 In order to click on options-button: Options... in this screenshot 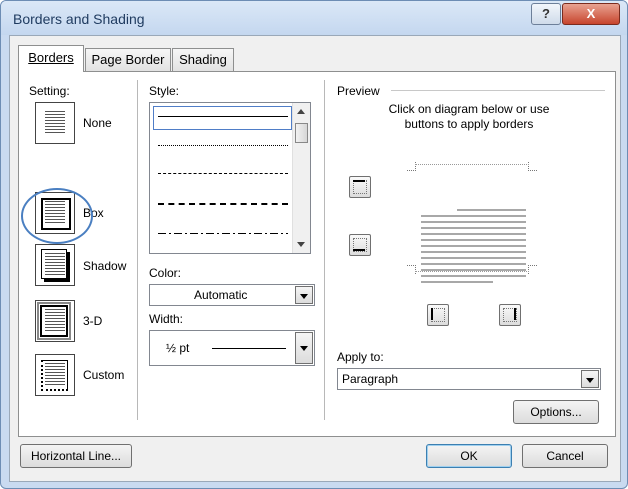, I will do `click(556, 412)`.